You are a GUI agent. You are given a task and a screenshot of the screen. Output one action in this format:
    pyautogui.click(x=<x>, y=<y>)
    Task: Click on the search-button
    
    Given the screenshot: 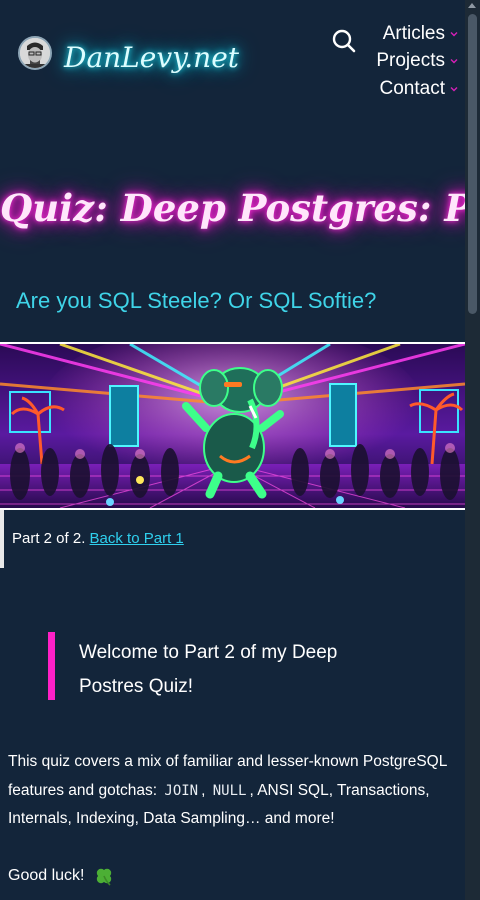 What is the action you would take?
    pyautogui.click(x=344, y=41)
    